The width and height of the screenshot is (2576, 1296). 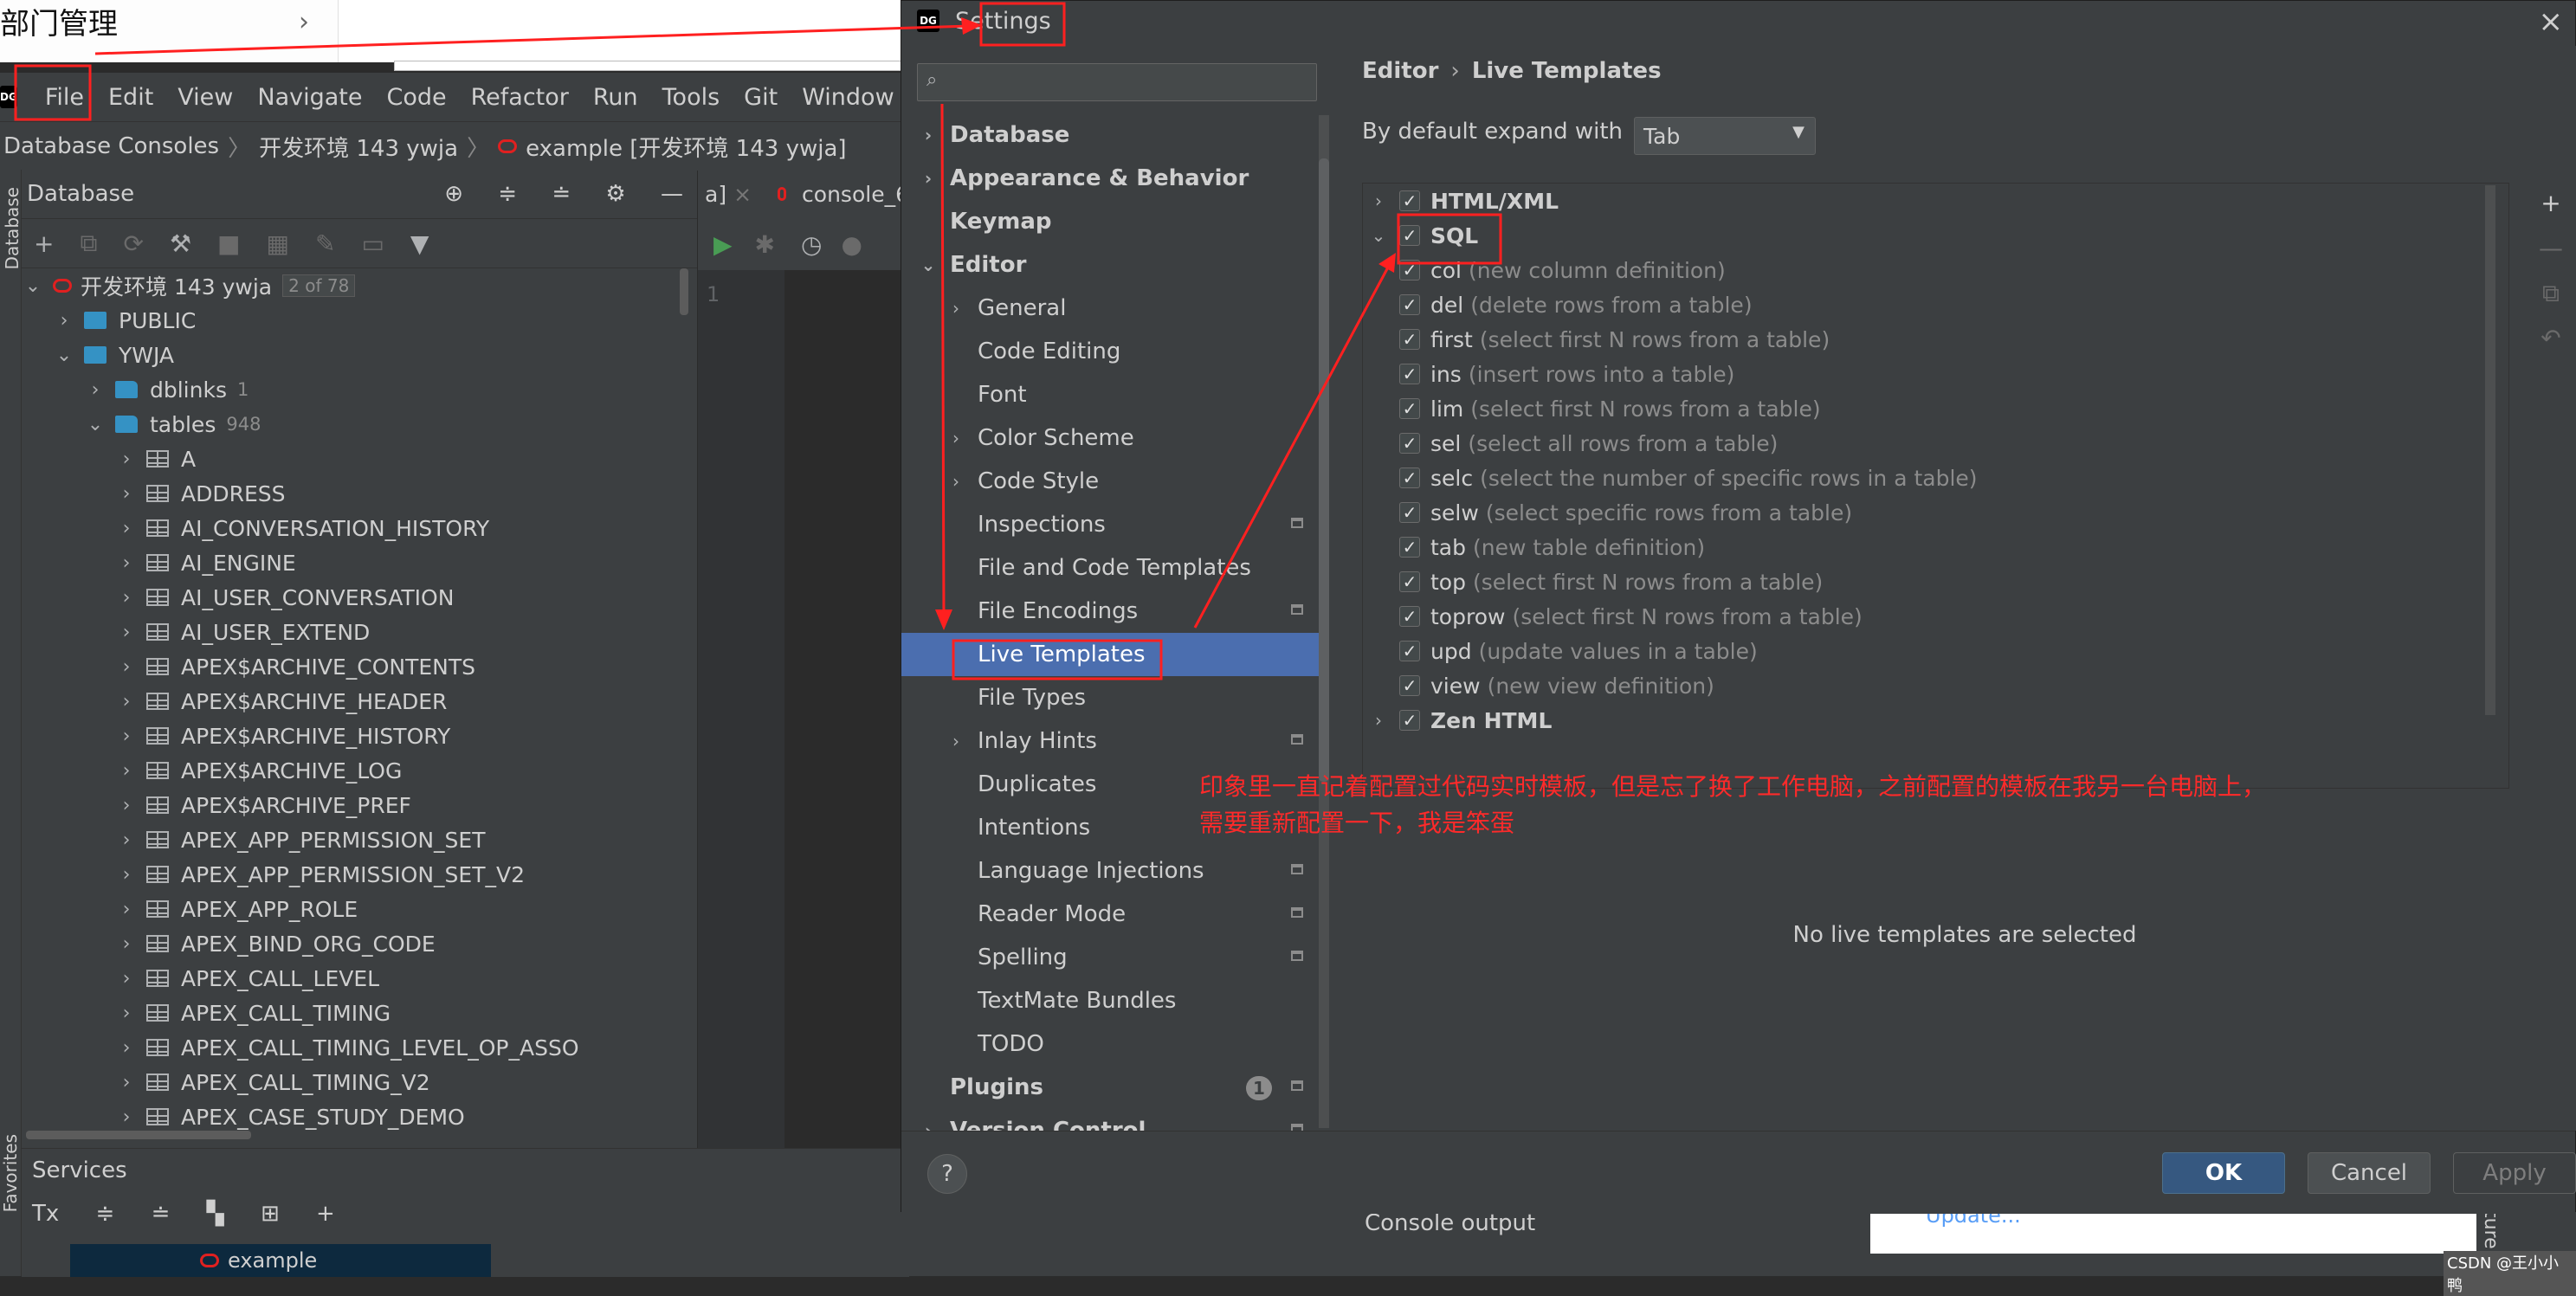 I want to click on cancel-button: Cancel, so click(x=2369, y=1173).